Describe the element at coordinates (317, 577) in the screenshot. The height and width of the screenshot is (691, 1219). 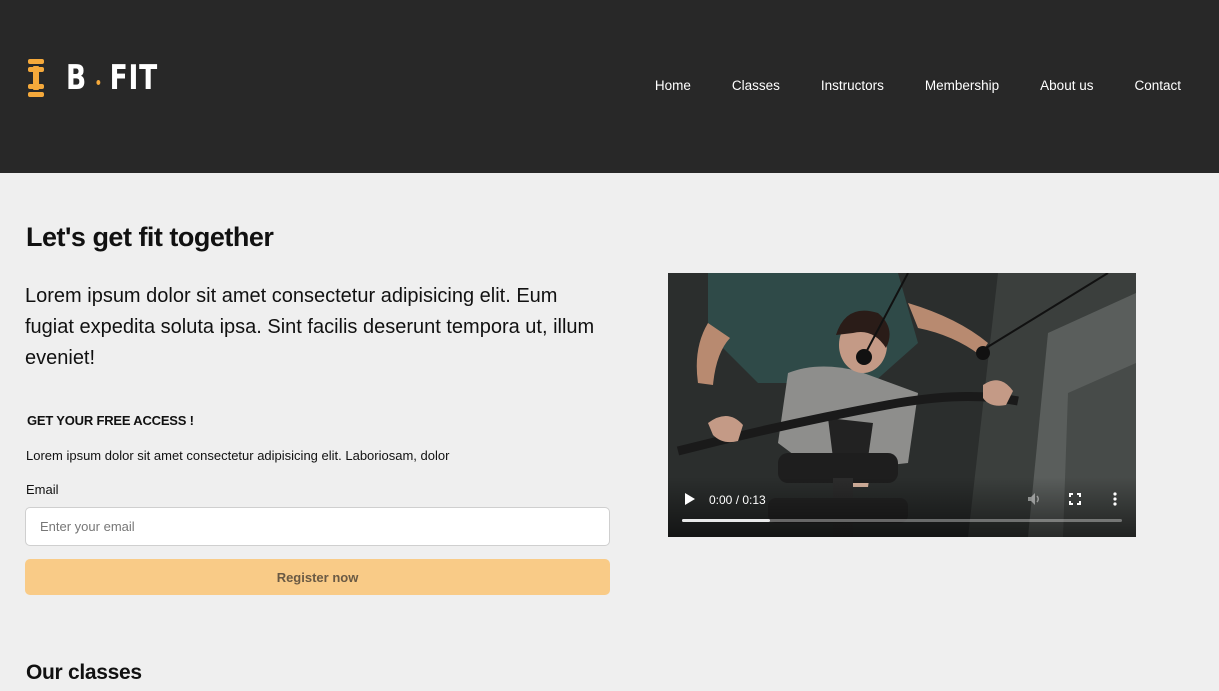
I see `register-button: Register now` at that location.